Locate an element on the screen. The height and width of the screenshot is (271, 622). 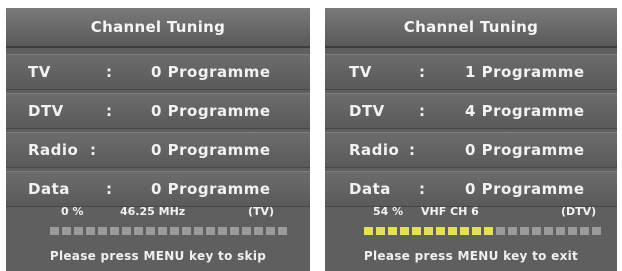
menu-hint: Please press MENU key to exit is located at coordinates (471, 256).